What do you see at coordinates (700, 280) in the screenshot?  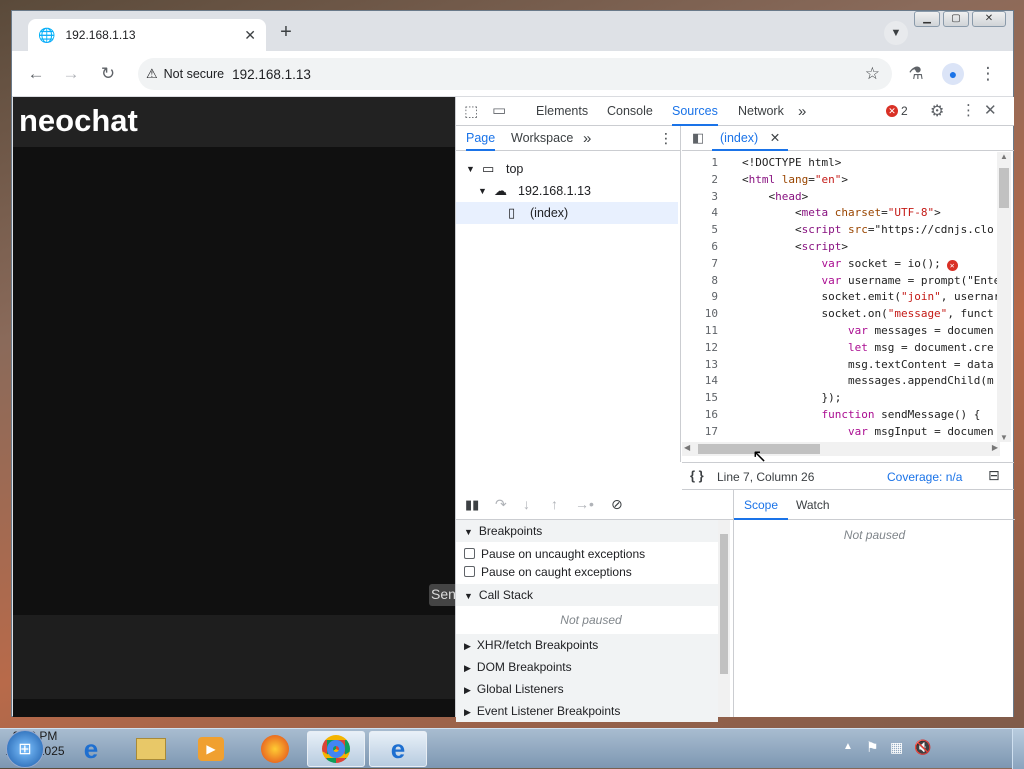 I see `line-number: 8` at bounding box center [700, 280].